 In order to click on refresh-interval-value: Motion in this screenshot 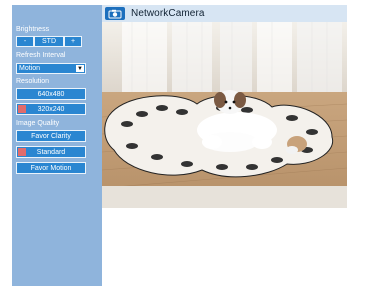, I will do `click(30, 68)`.